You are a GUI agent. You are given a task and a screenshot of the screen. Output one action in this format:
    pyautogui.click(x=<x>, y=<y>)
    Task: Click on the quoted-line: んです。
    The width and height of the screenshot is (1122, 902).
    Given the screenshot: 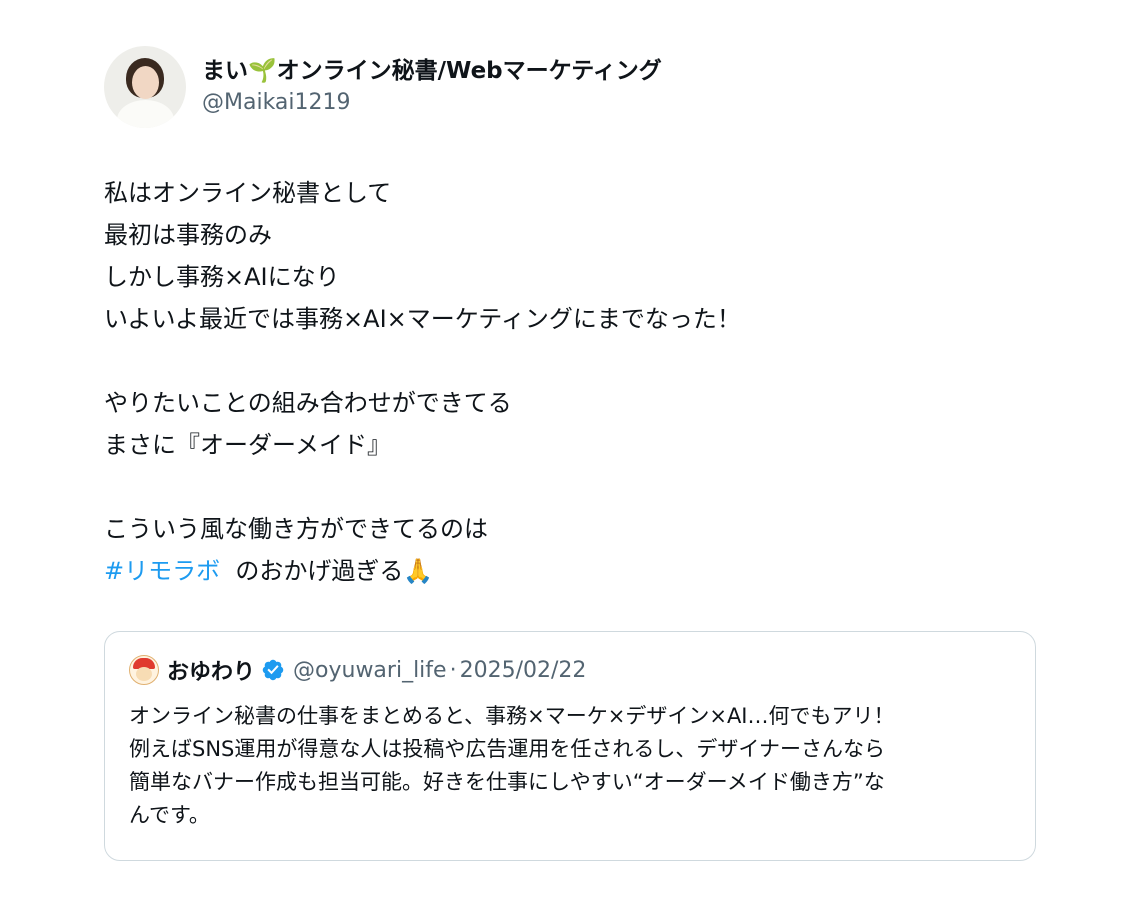 What is the action you would take?
    pyautogui.click(x=169, y=815)
    